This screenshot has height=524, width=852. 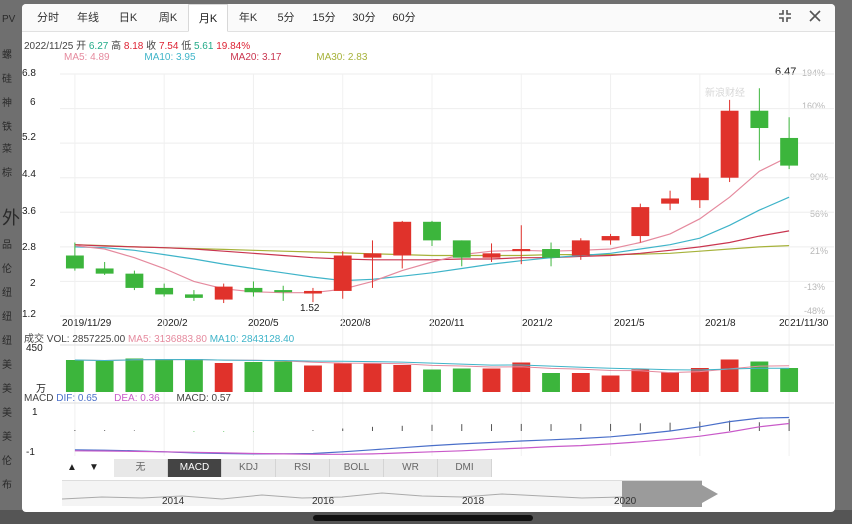 I want to click on vol-axis-top: 450, so click(x=34, y=348).